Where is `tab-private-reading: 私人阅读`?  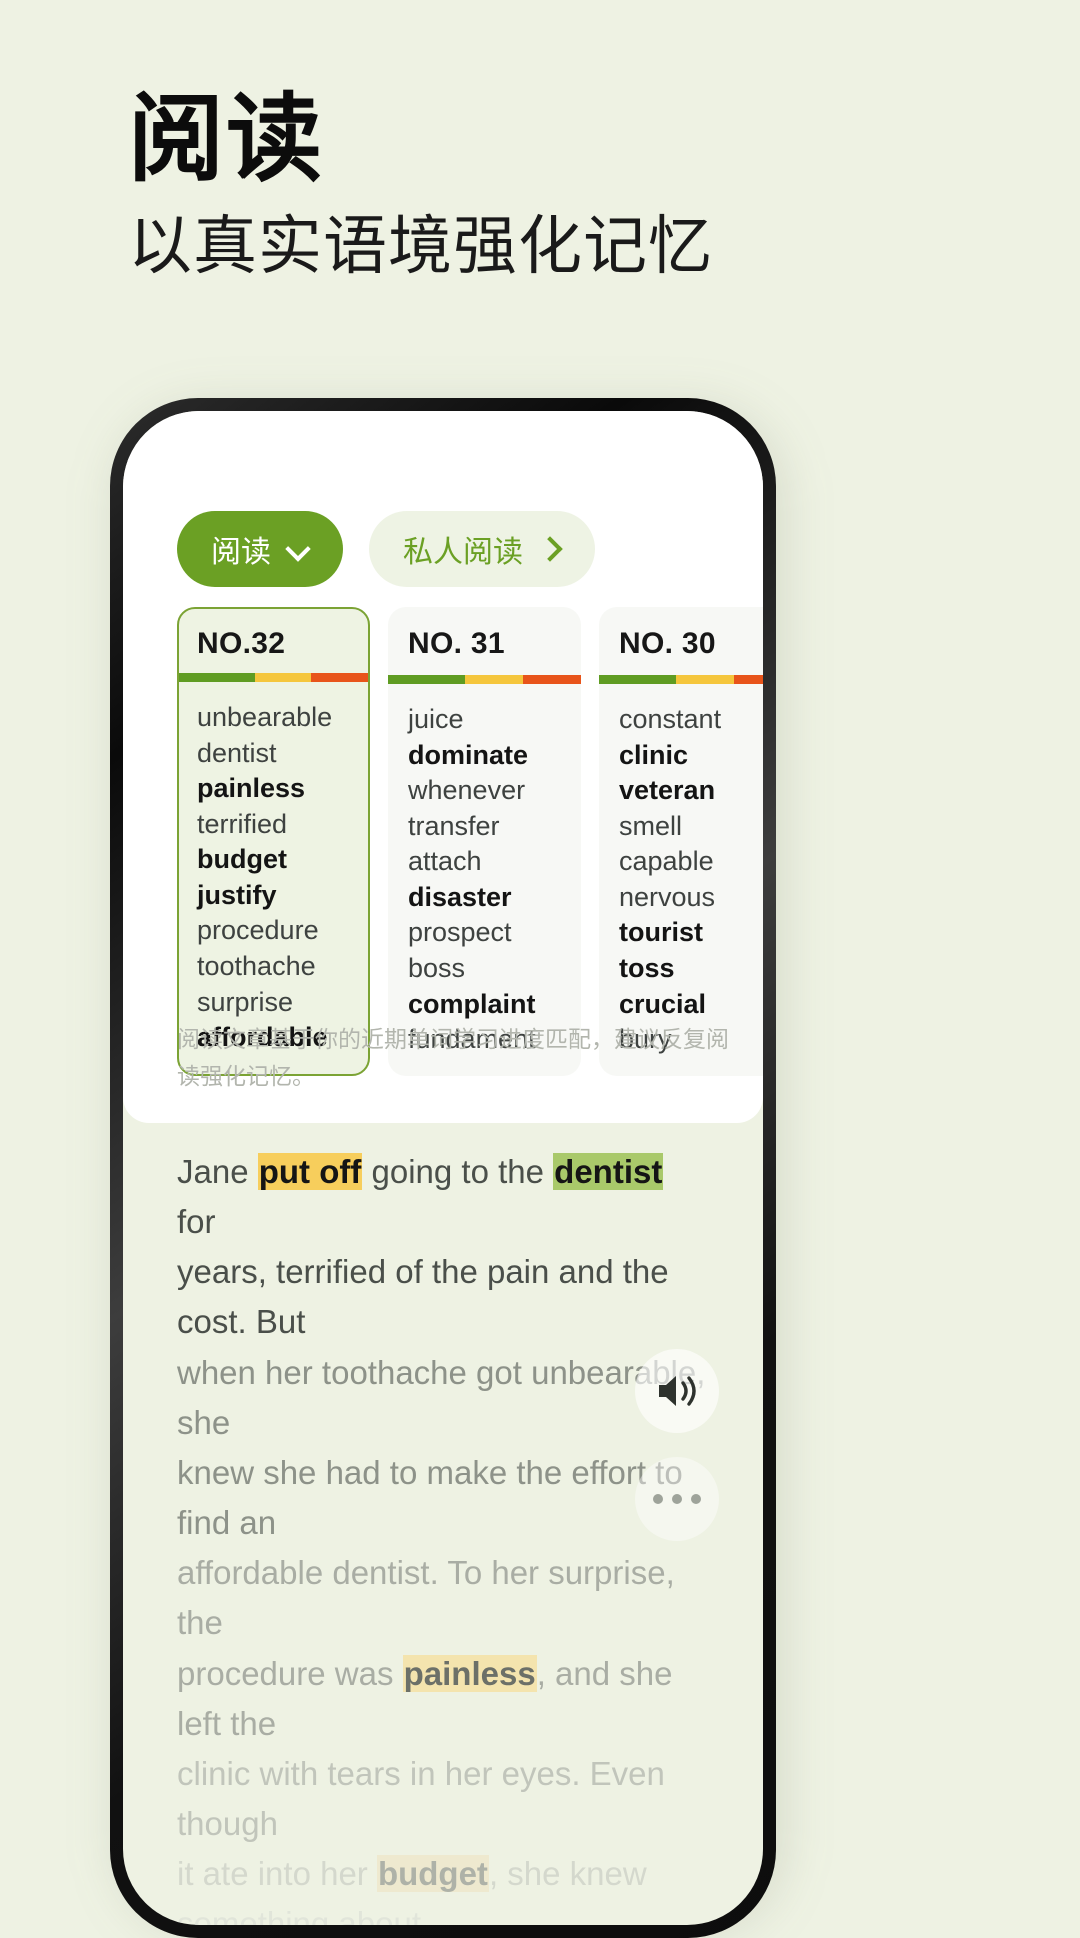
tab-private-reading: 私人阅读 is located at coordinates (482, 549).